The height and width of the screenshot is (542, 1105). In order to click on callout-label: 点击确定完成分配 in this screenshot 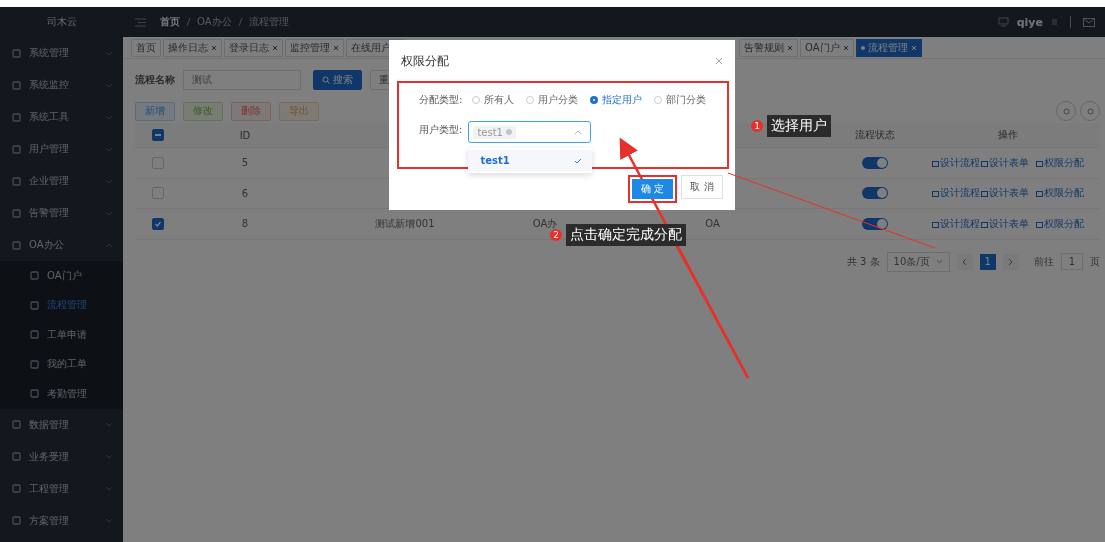, I will do `click(626, 235)`.